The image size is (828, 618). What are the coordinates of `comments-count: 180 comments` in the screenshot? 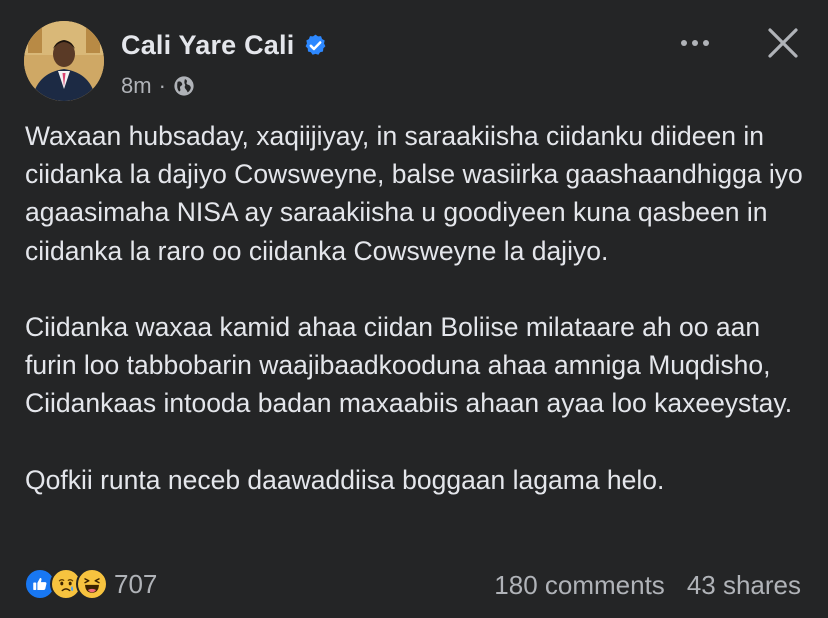 It's located at (579, 585).